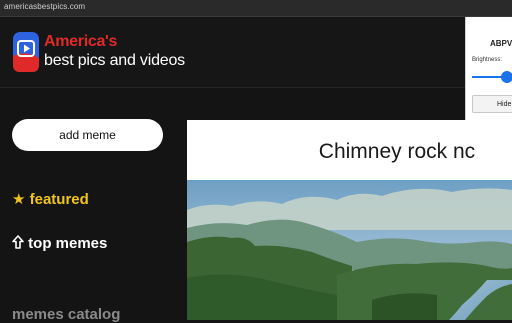 This screenshot has height=323, width=512. Describe the element at coordinates (492, 77) in the screenshot. I see `brightness-slider` at that location.